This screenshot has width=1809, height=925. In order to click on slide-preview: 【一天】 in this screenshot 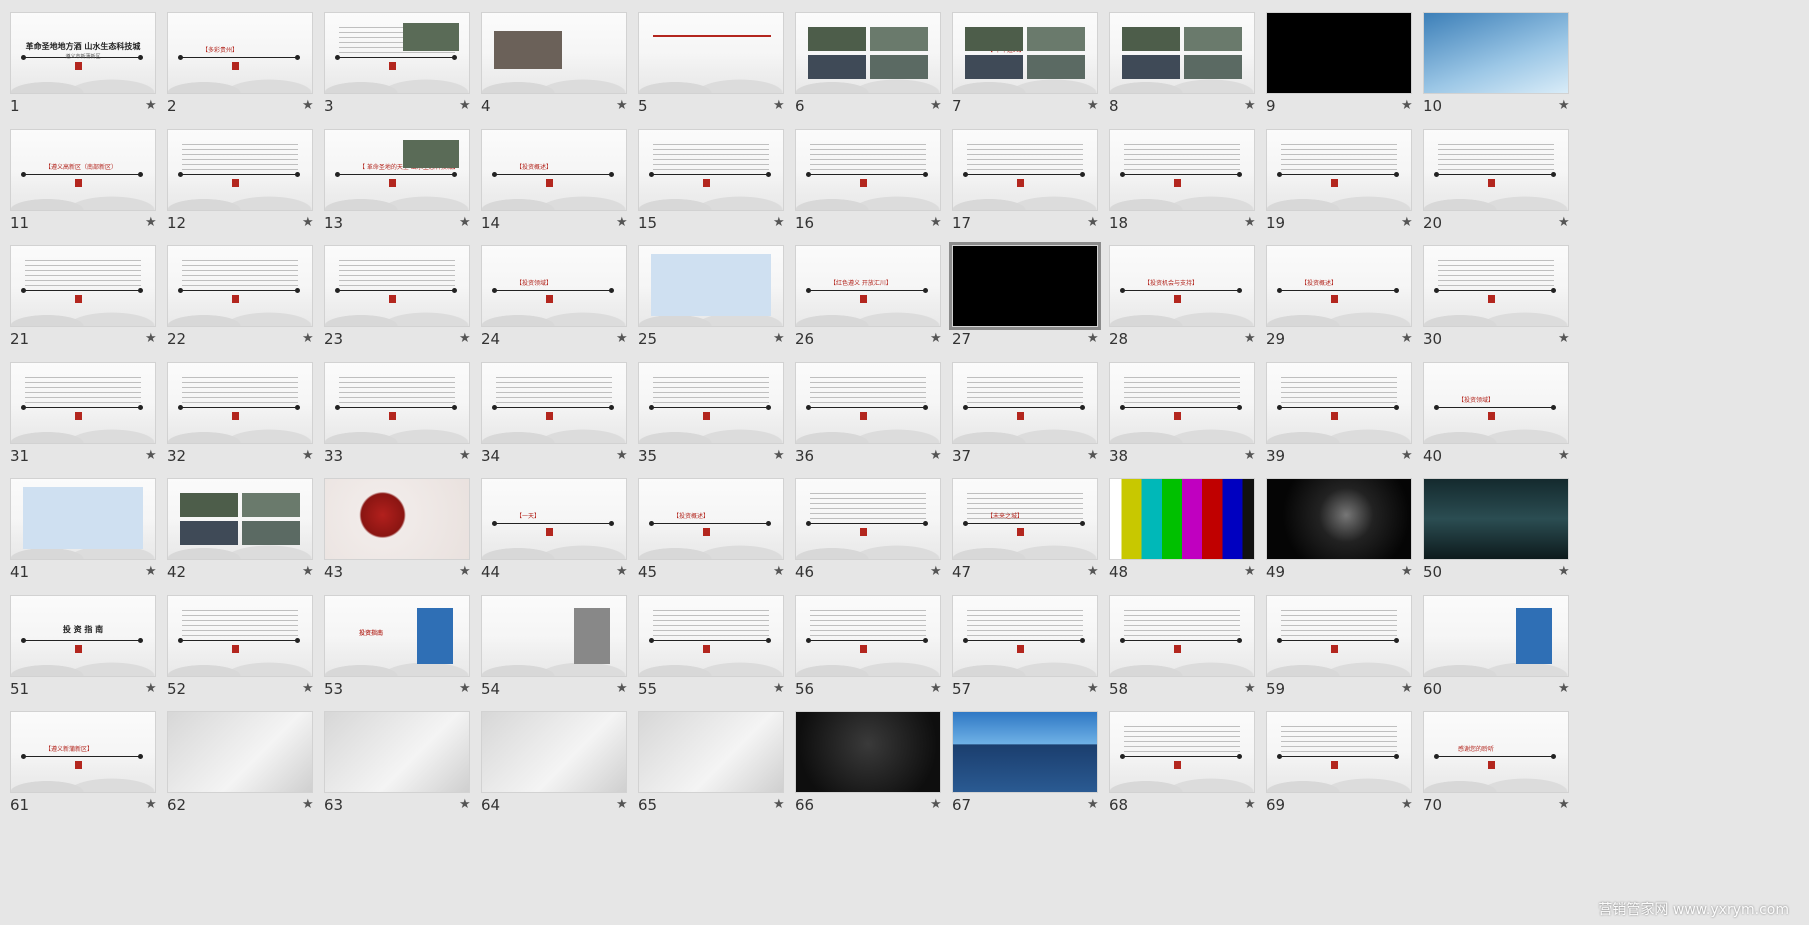, I will do `click(554, 519)`.